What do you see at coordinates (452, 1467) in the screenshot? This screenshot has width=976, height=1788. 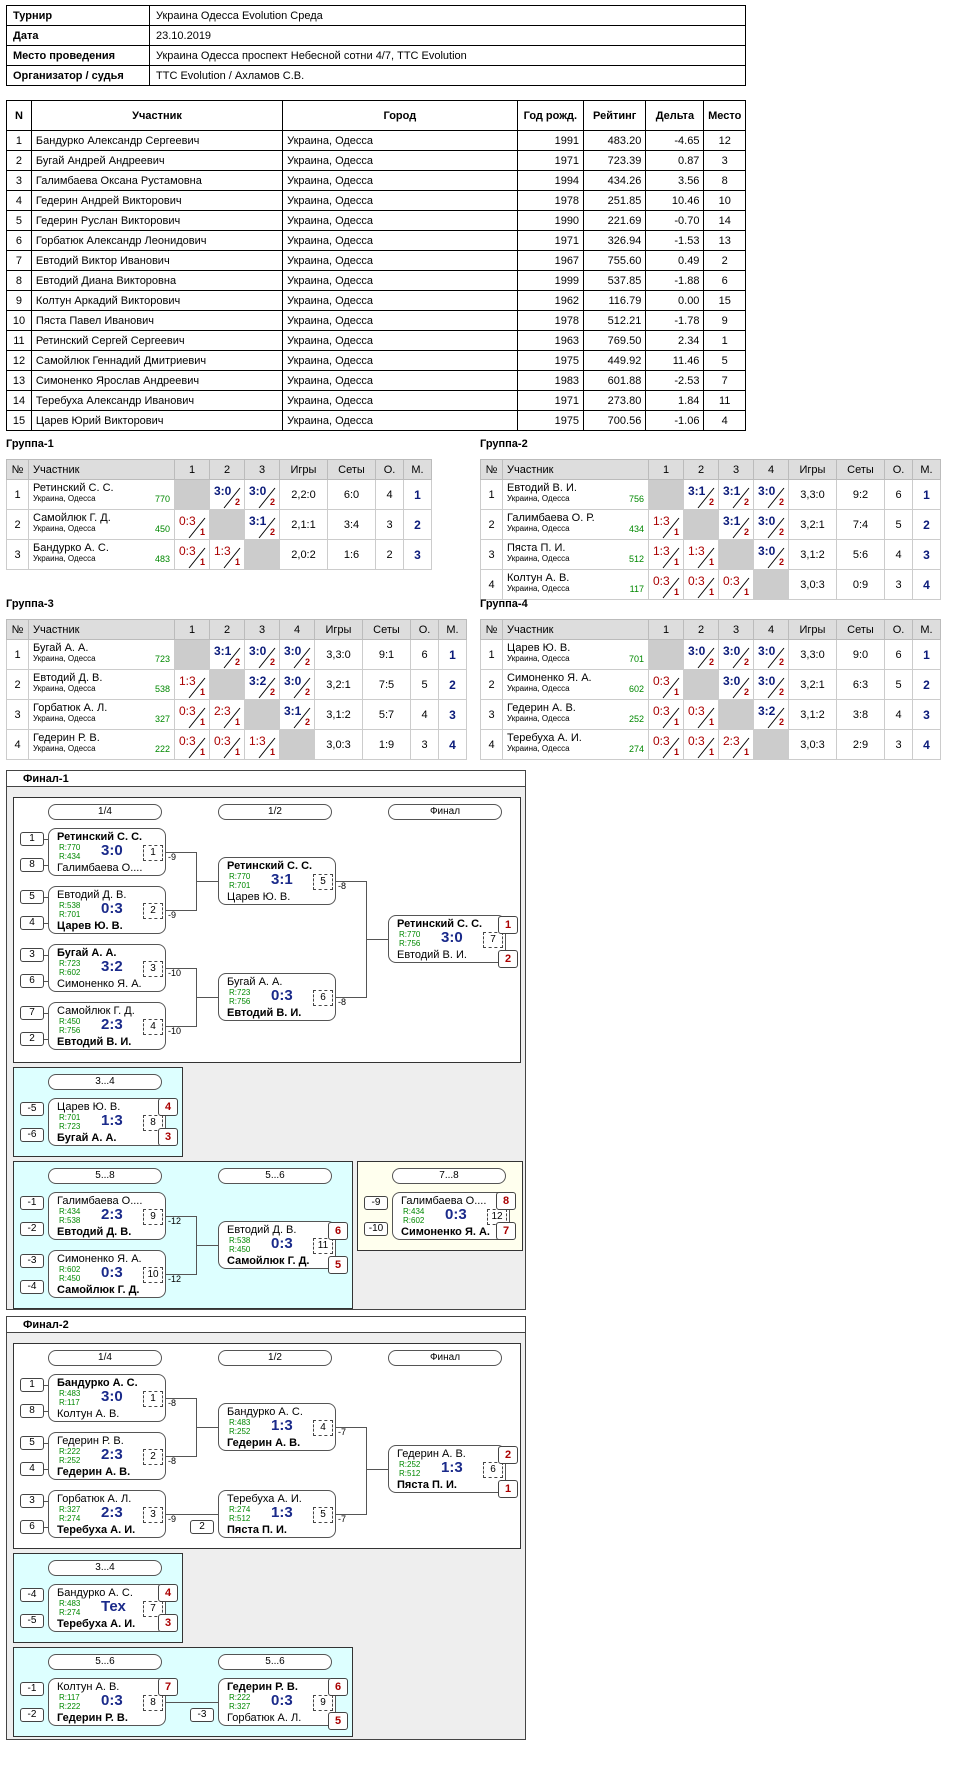 I see `match-score: 1:3` at bounding box center [452, 1467].